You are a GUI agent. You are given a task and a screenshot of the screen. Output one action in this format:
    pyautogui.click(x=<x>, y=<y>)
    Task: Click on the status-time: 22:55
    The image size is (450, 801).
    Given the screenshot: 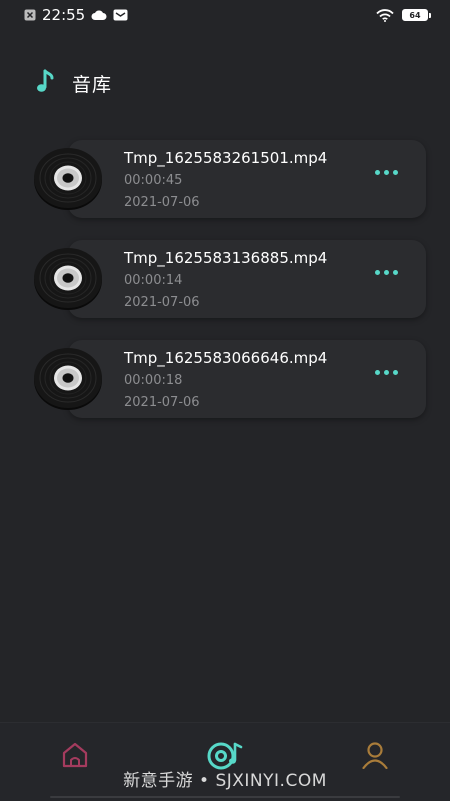 What is the action you would take?
    pyautogui.click(x=64, y=15)
    